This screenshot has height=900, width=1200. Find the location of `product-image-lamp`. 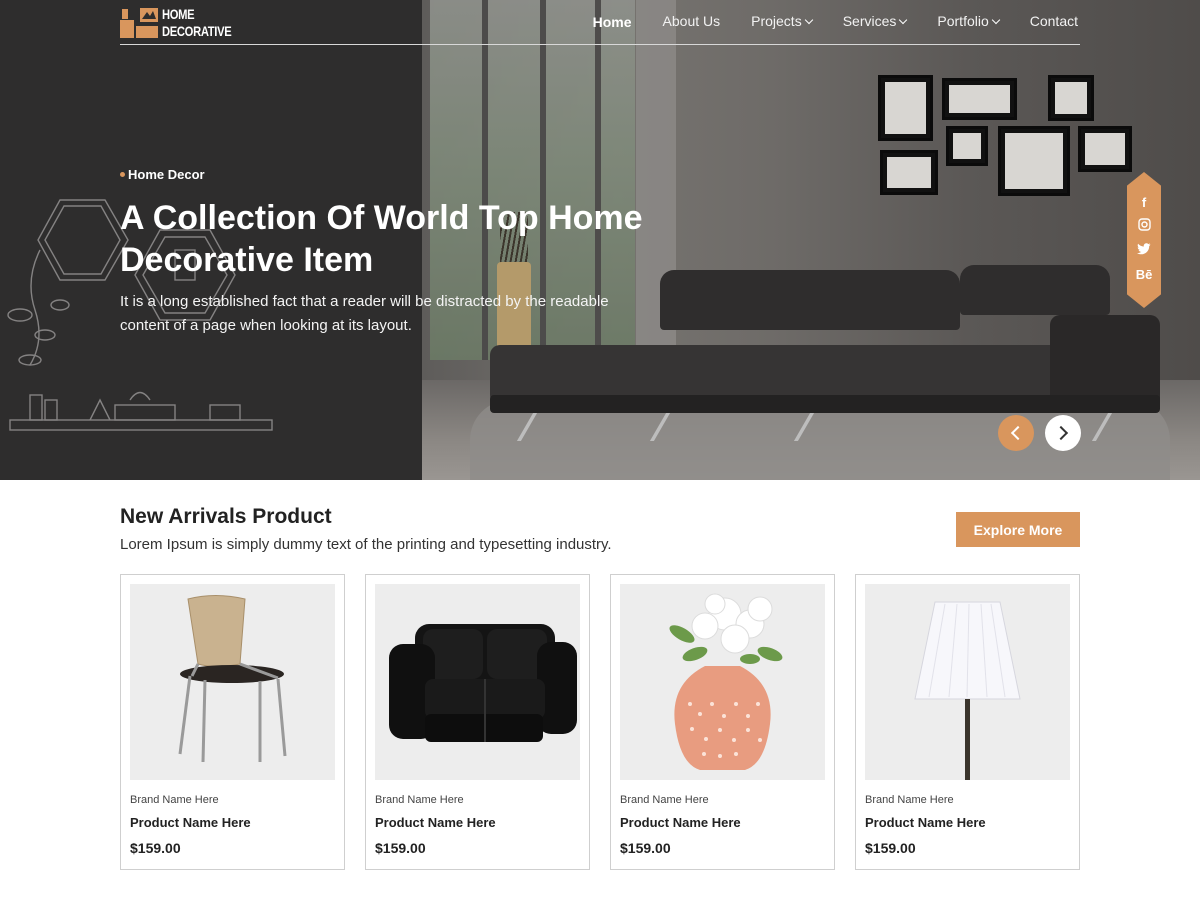

product-image-lamp is located at coordinates (967, 682).